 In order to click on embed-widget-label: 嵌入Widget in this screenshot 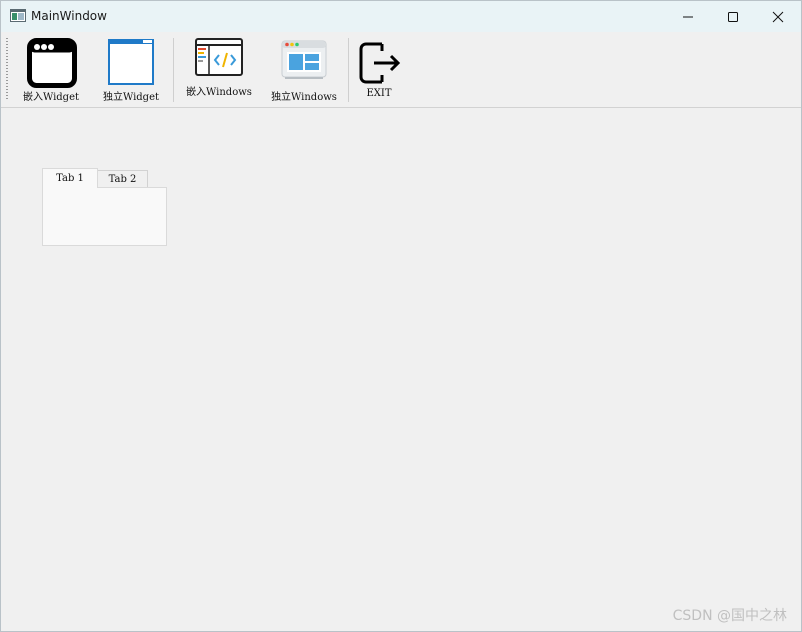, I will do `click(51, 97)`.